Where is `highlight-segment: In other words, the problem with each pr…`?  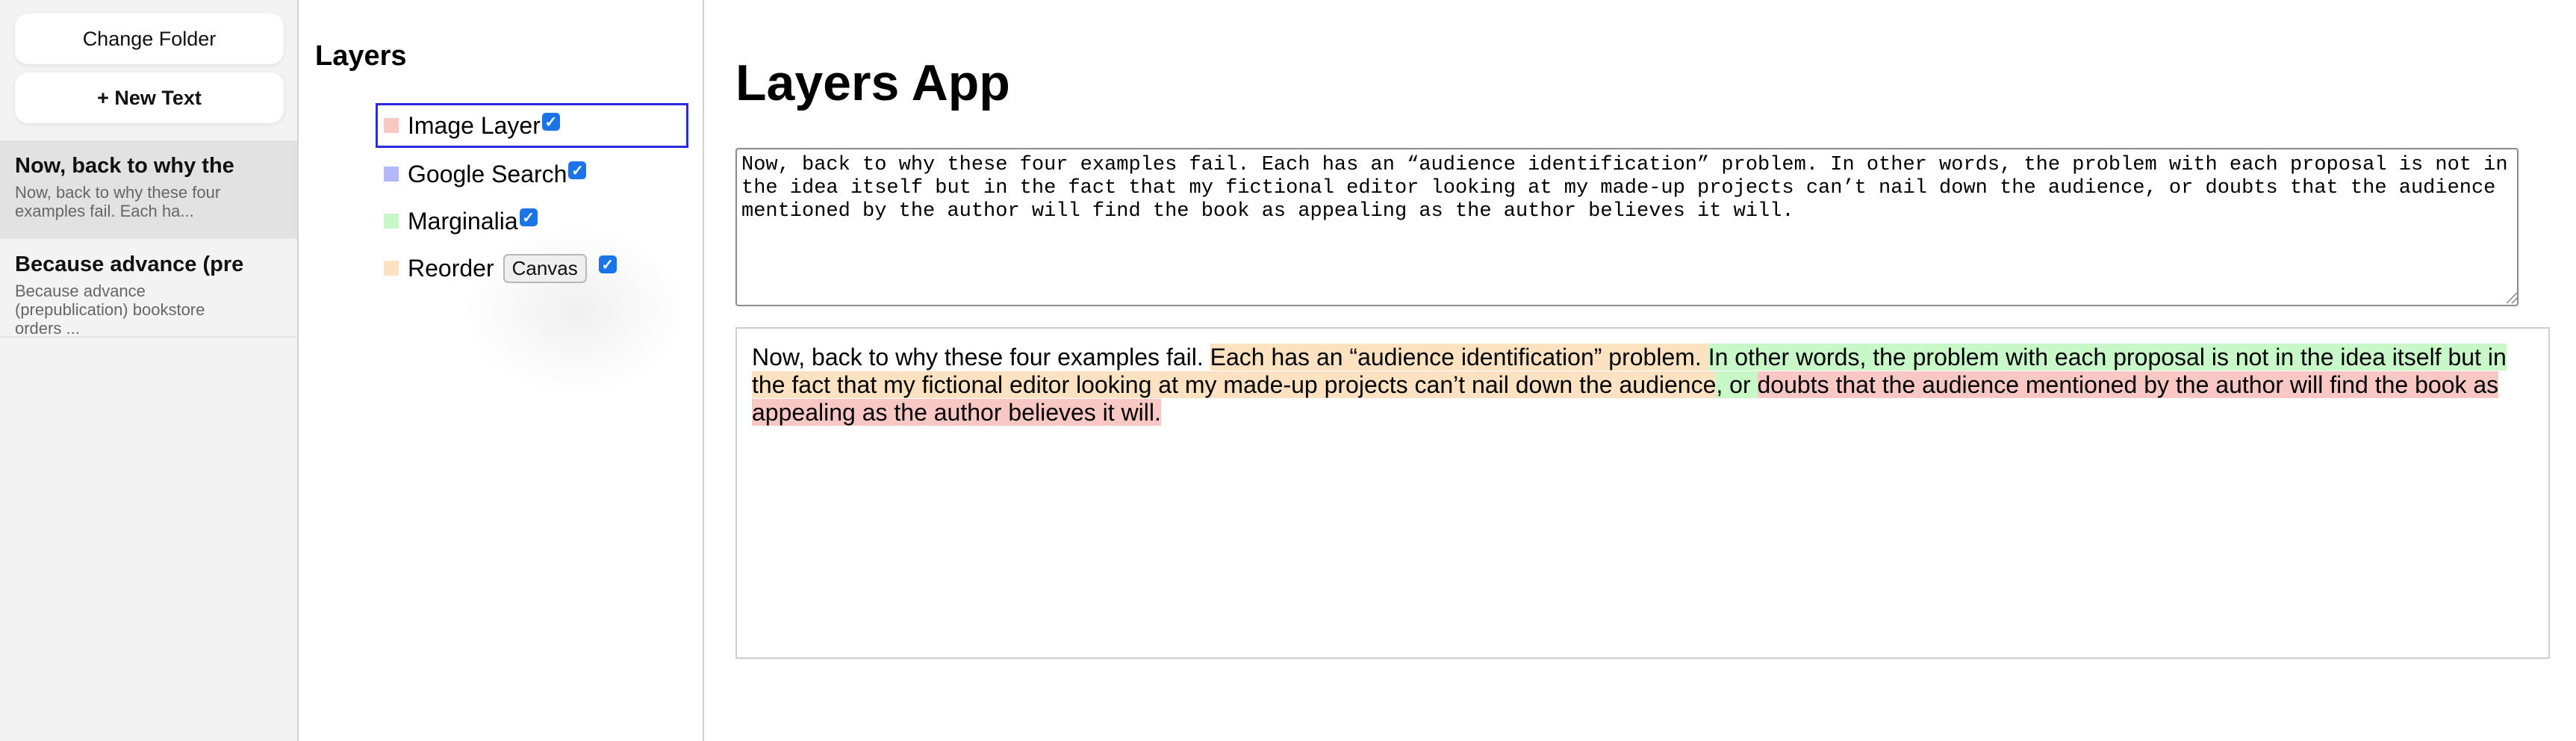
highlight-segment: In other words, the problem with each pr… is located at coordinates (2107, 357).